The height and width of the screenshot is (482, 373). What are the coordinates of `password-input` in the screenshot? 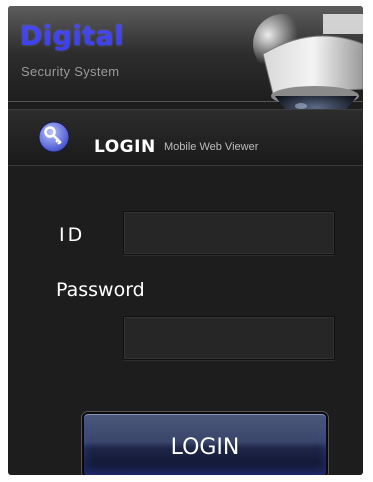 It's located at (229, 338).